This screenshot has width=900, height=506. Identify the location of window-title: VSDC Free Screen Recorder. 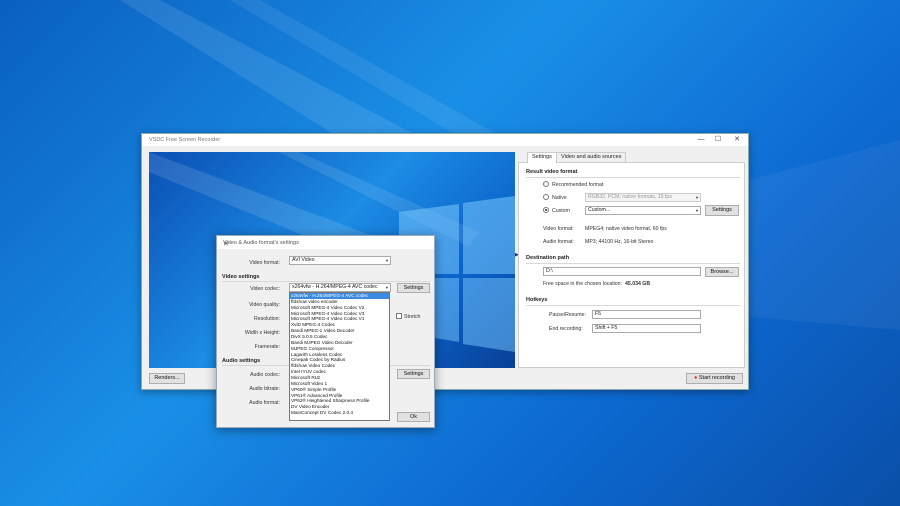
(185, 140).